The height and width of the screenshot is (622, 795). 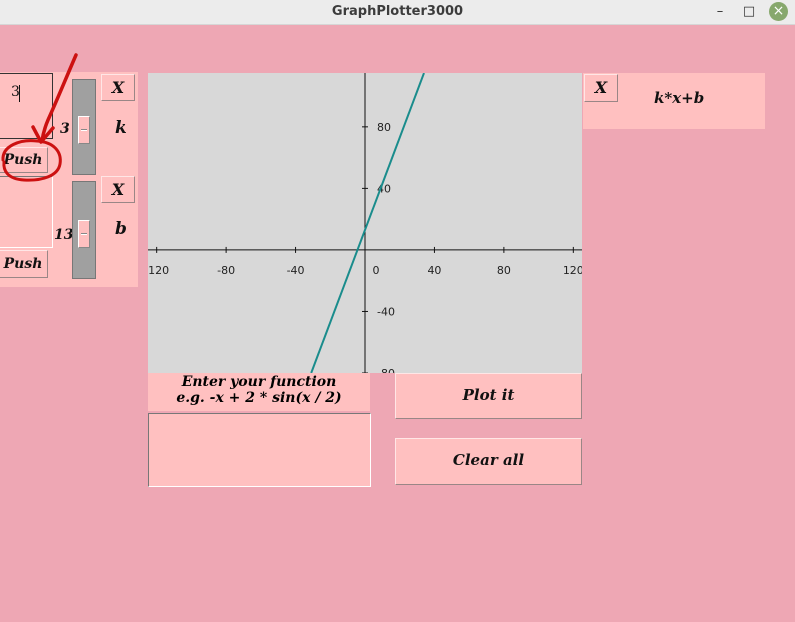 I want to click on window-title: GraphPlotter3000, so click(x=397, y=11).